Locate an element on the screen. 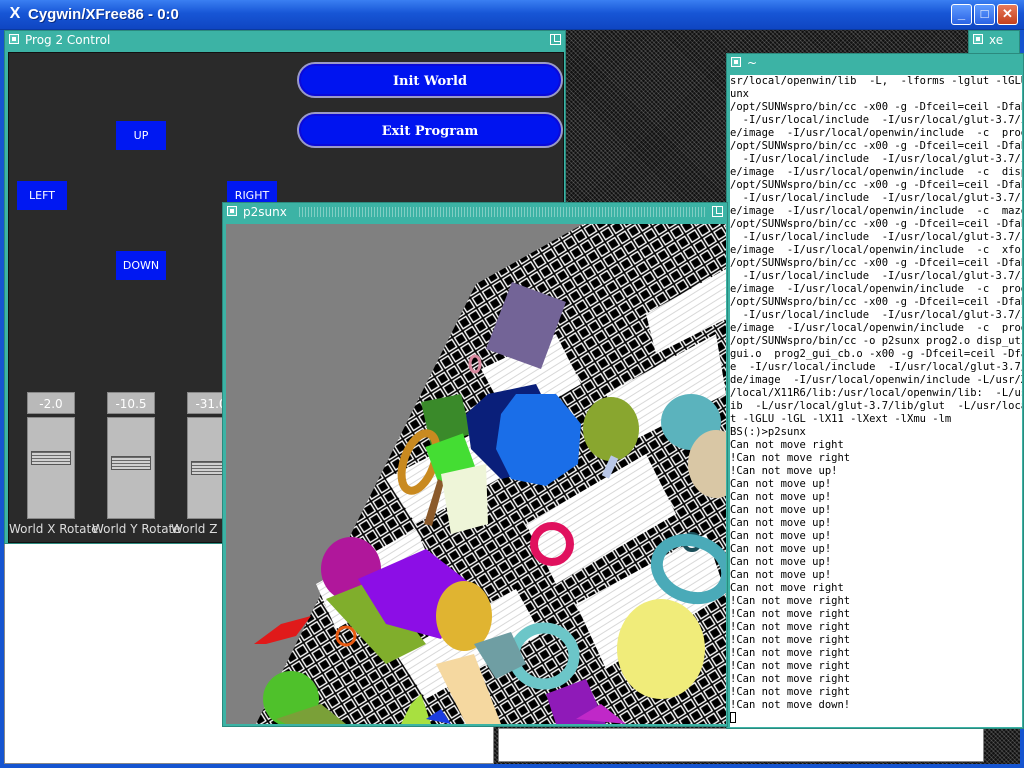 The image size is (1024, 768). xe-titlebar: xe is located at coordinates (994, 40).